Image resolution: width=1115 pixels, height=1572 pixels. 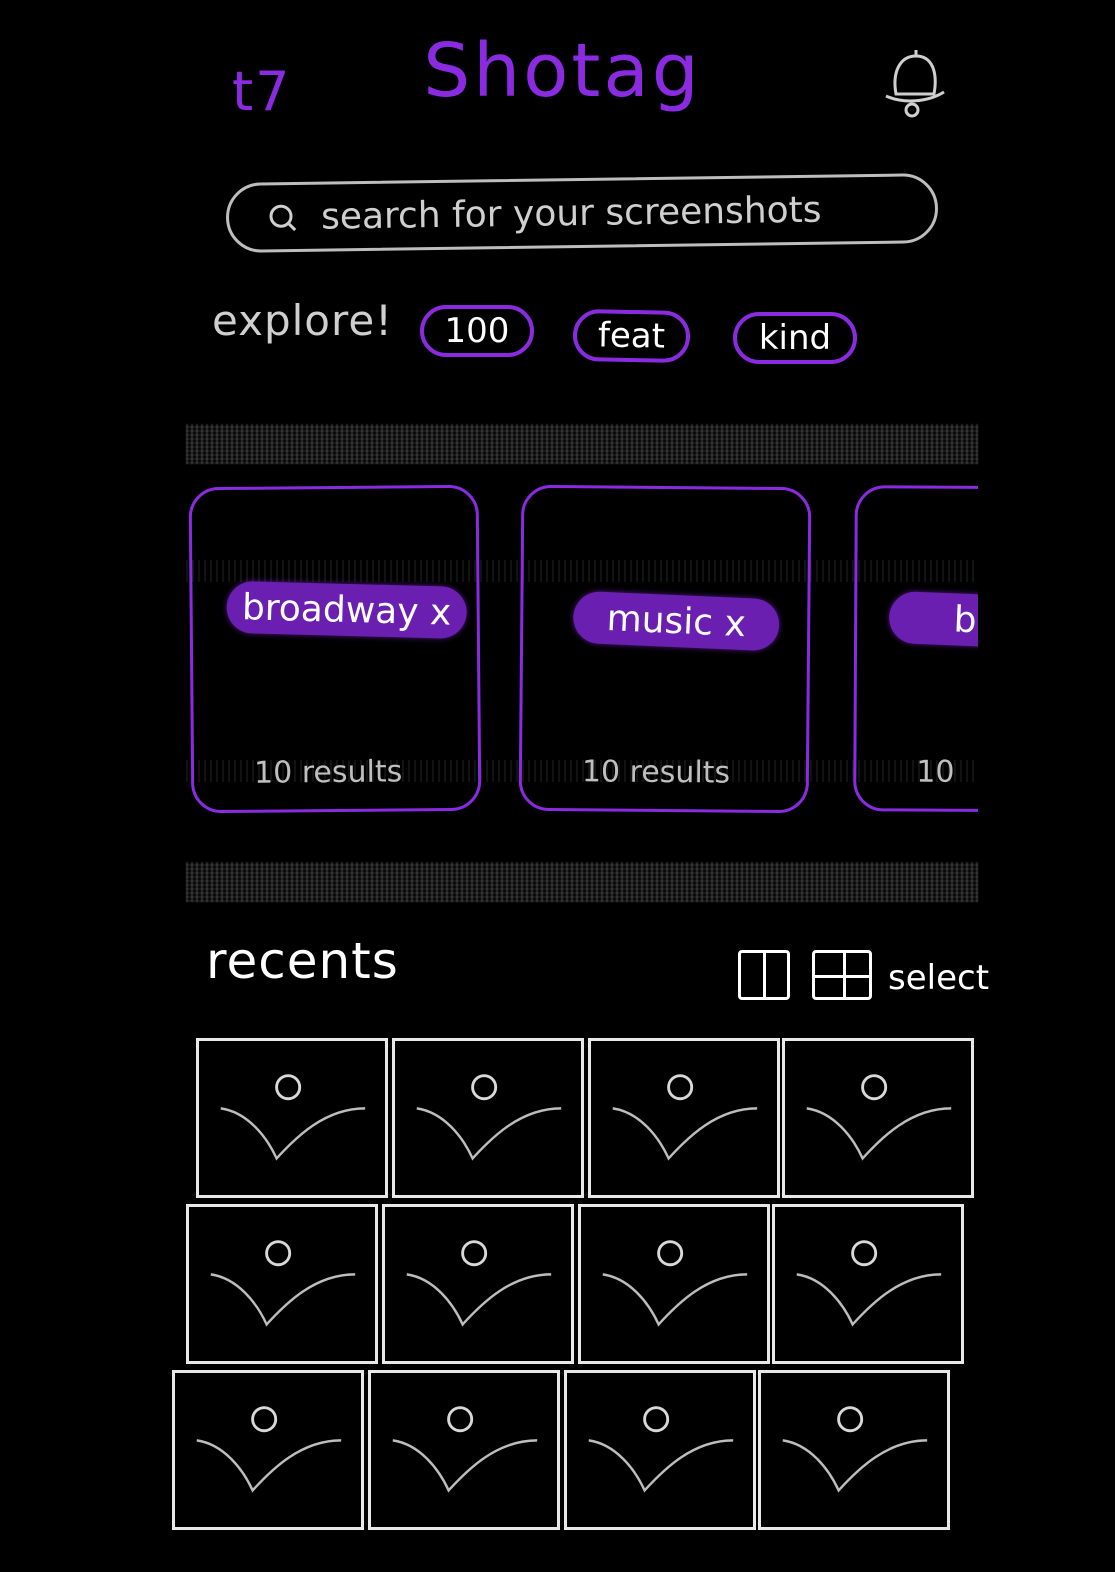 What do you see at coordinates (914, 82) in the screenshot?
I see `bell-icon` at bounding box center [914, 82].